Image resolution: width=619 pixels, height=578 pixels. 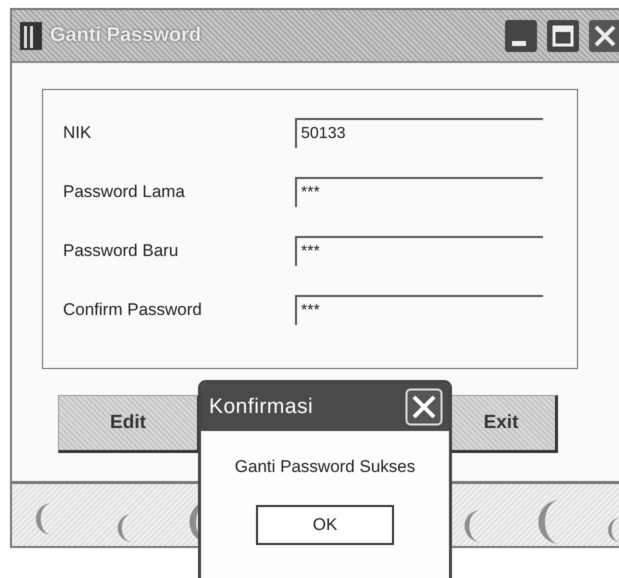 I want to click on maximize-button, so click(x=563, y=35).